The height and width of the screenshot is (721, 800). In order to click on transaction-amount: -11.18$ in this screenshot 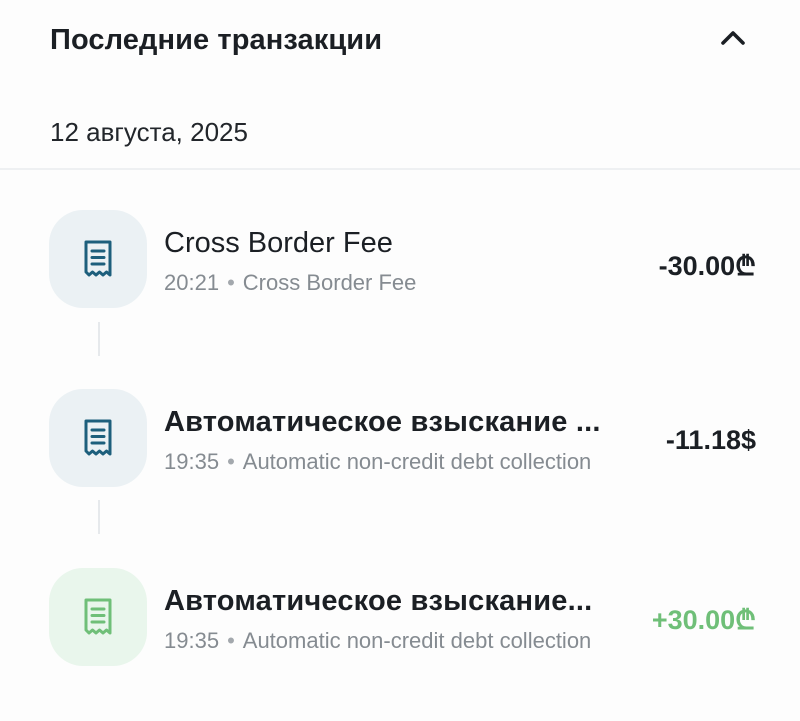, I will do `click(710, 440)`.